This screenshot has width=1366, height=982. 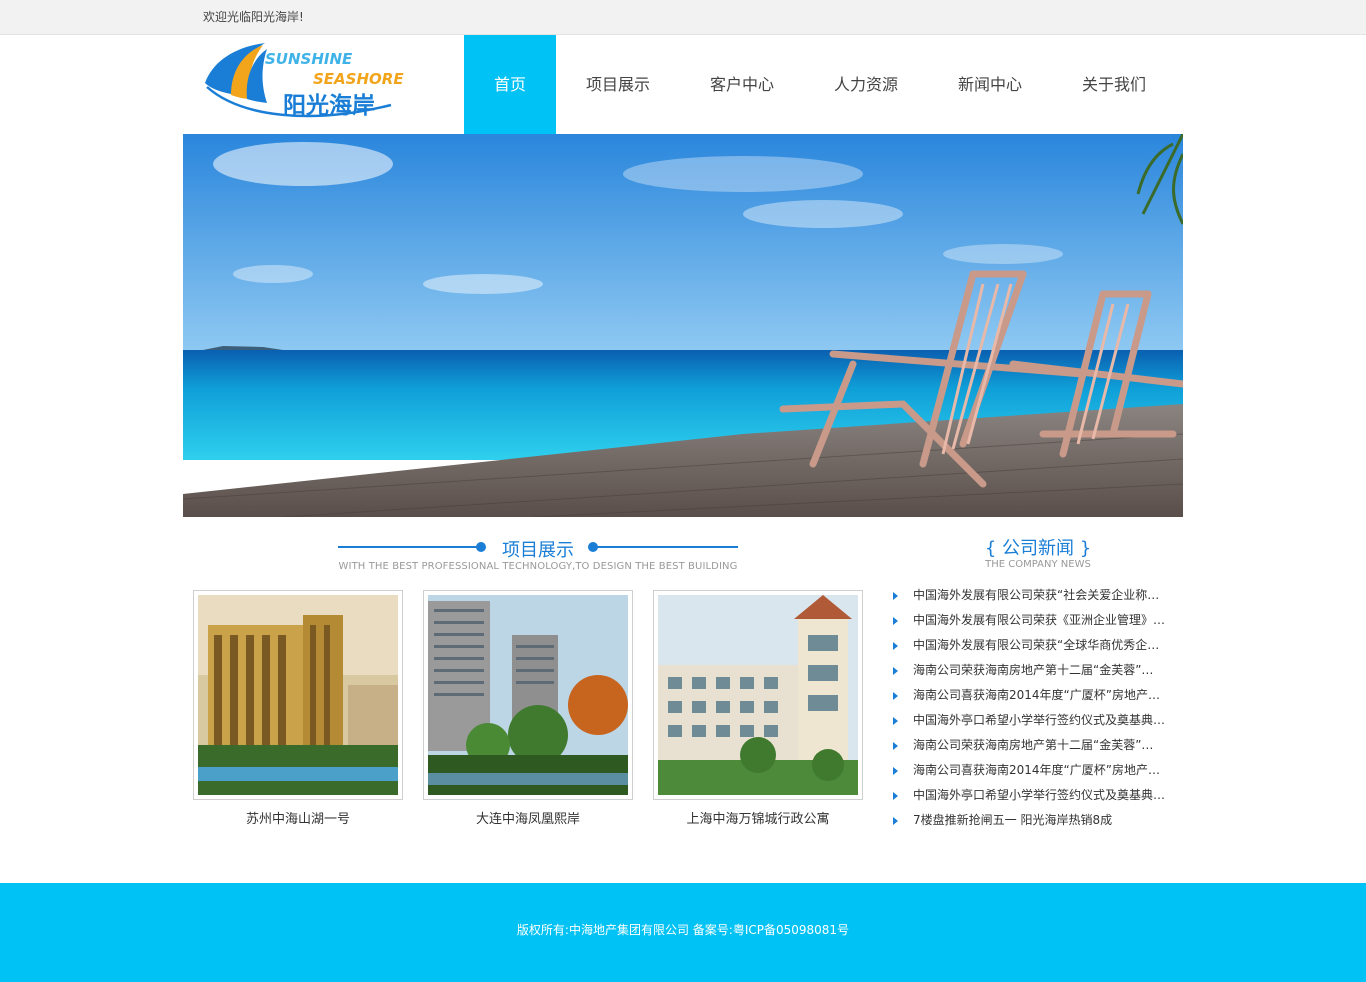 I want to click on site-logo: SUNSHINE SEASHORE 阳光海岸, so click(x=316, y=83).